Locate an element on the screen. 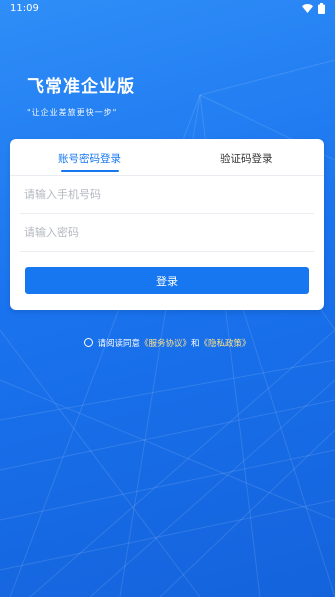 The image size is (335, 597). agree-checkbox is located at coordinates (89, 342).